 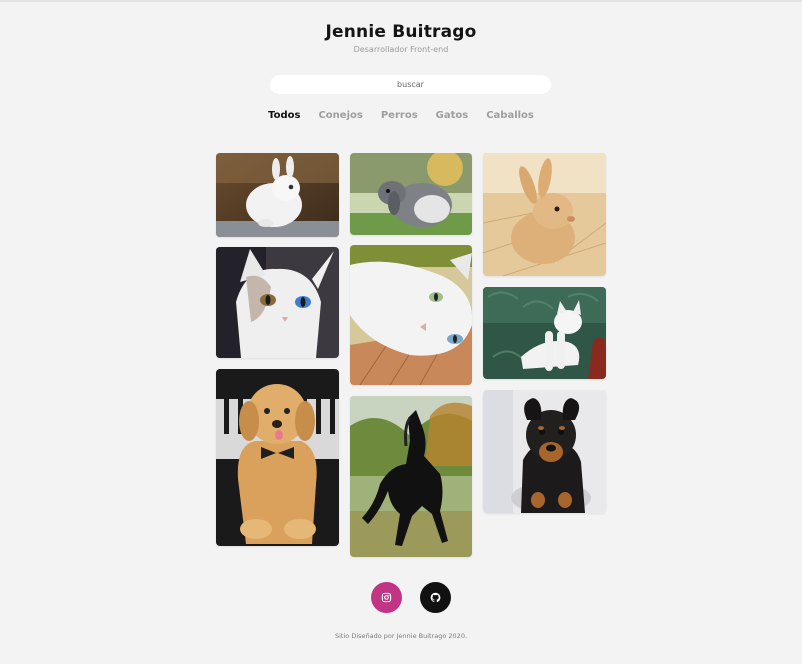 I want to click on instagram-button, so click(x=386, y=597).